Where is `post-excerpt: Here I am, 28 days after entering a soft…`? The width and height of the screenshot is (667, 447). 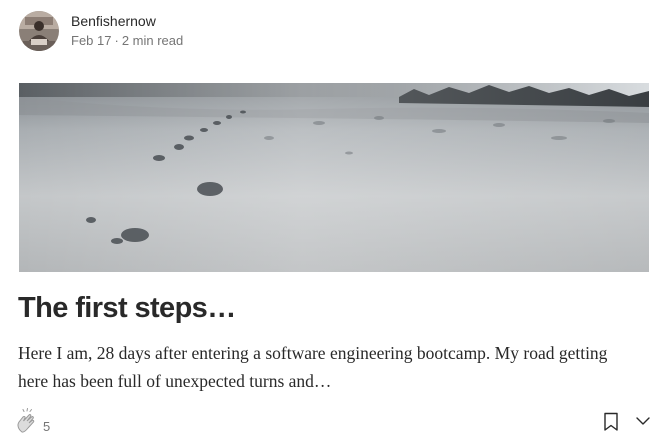
post-excerpt: Here I am, 28 days after entering a soft… is located at coordinates (328, 367).